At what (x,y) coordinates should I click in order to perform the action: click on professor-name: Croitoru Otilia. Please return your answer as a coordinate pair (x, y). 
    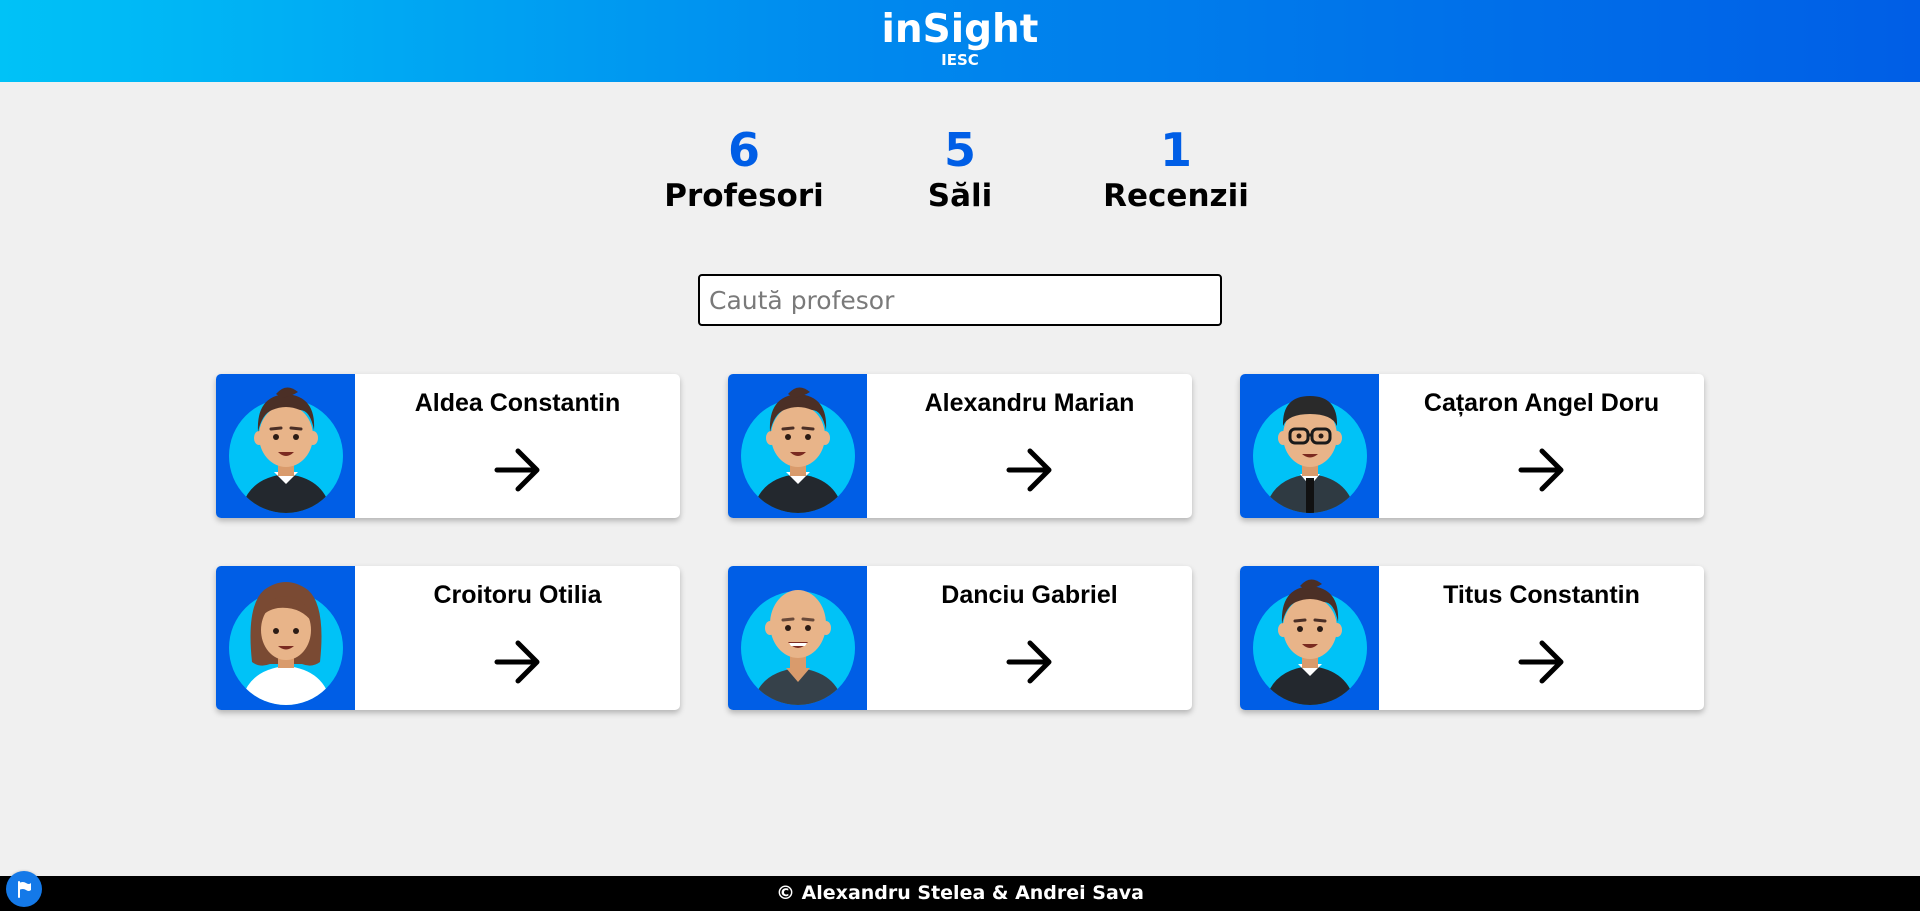
    Looking at the image, I should click on (517, 595).